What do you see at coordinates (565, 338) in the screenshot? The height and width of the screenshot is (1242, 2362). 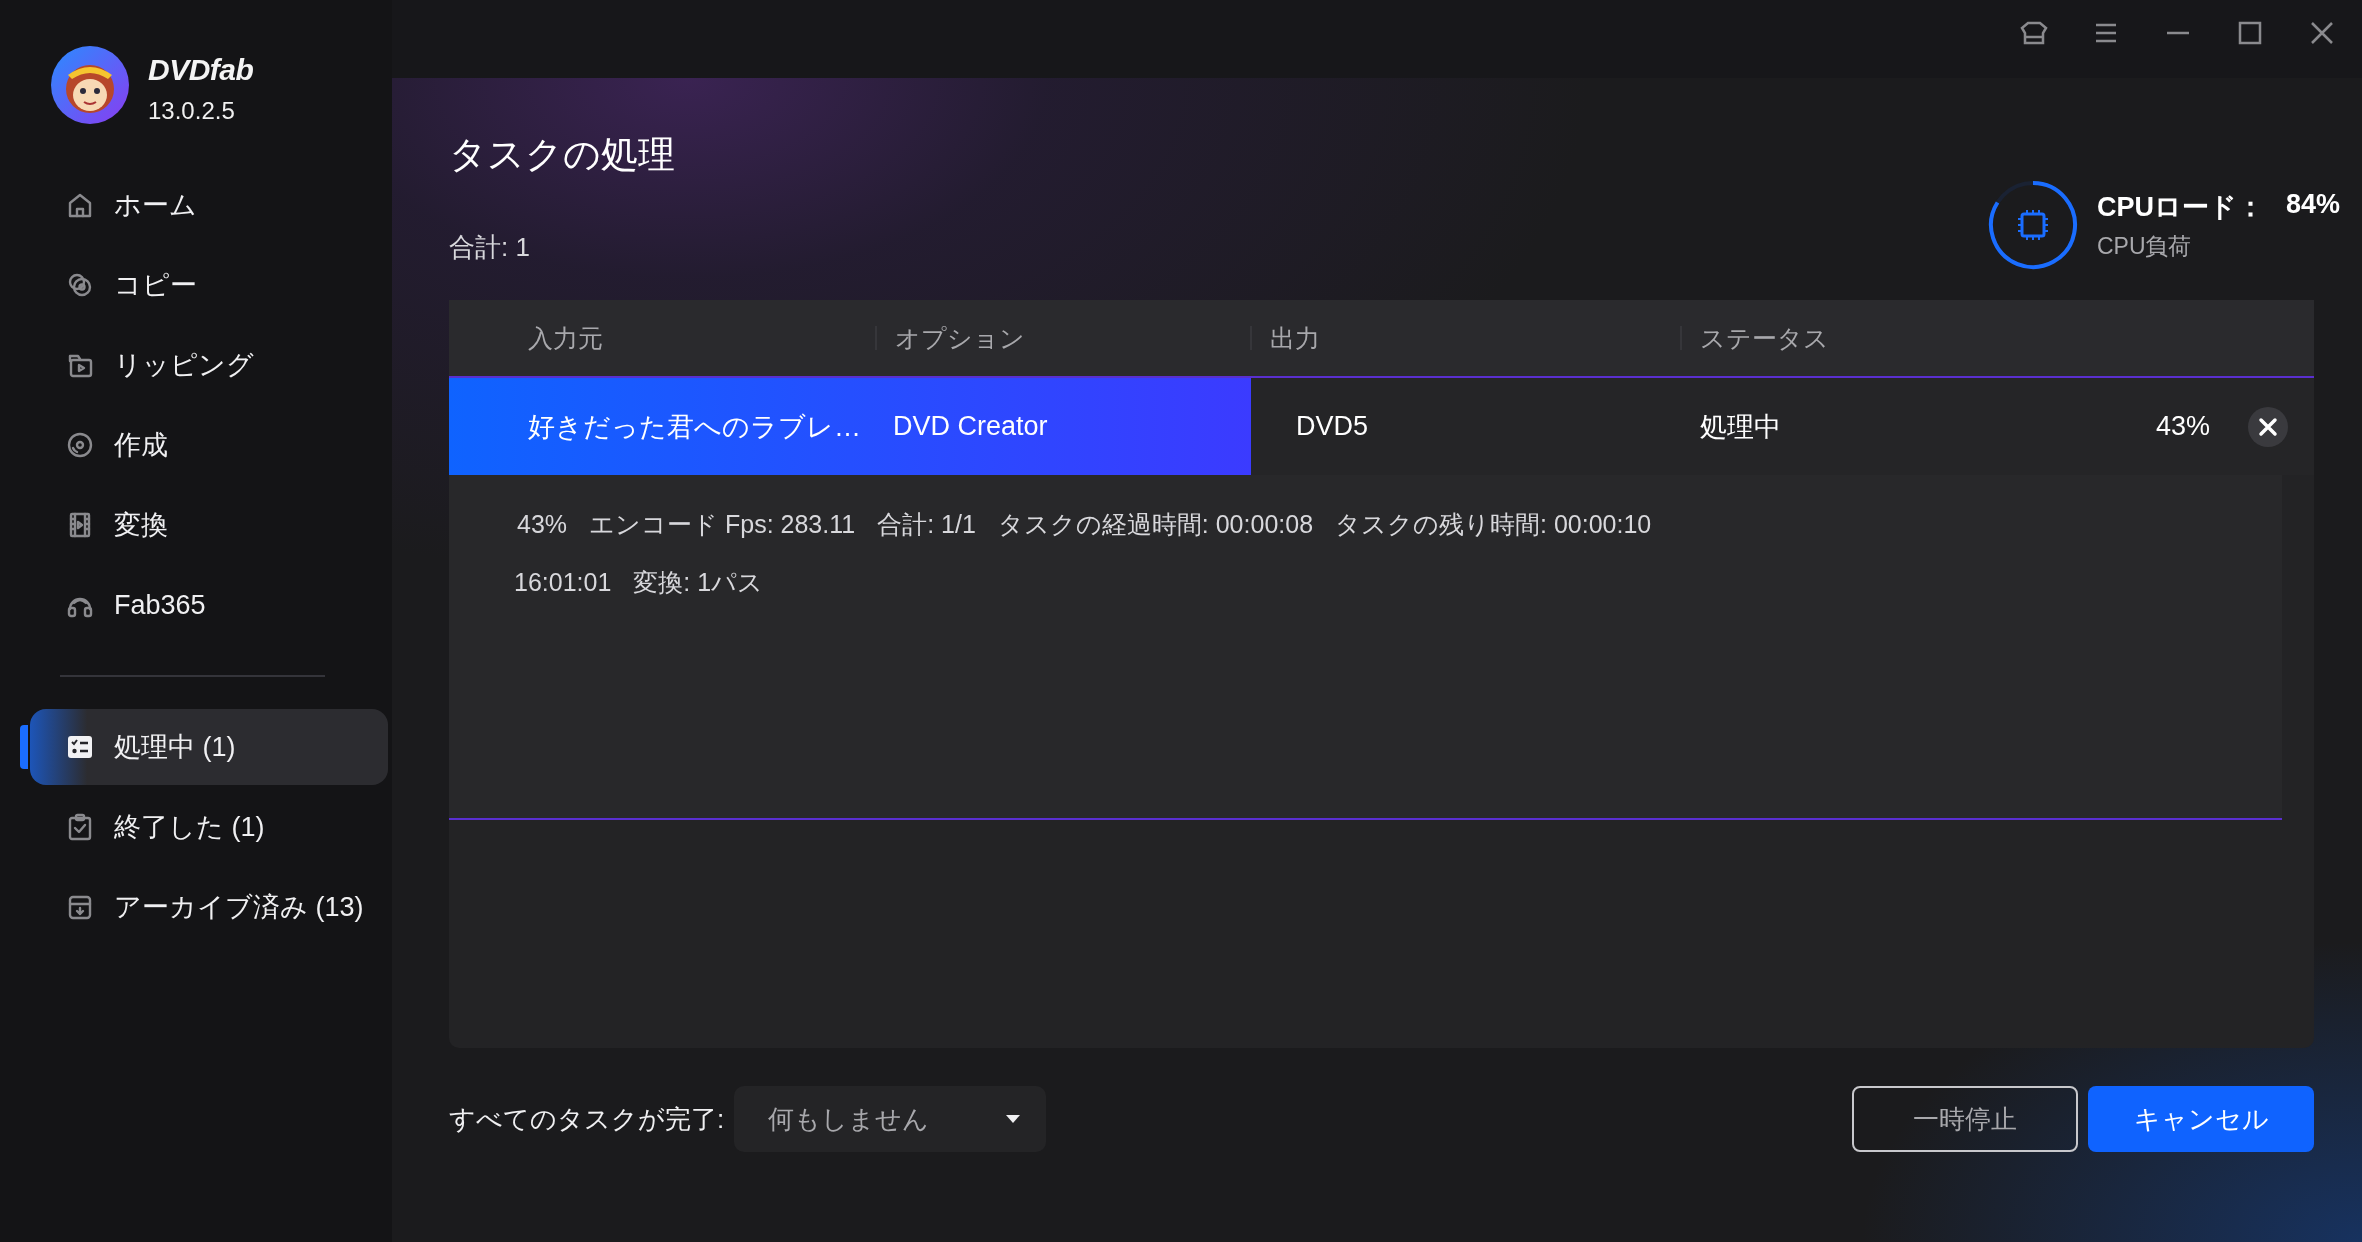 I see `column-header: 入力元` at bounding box center [565, 338].